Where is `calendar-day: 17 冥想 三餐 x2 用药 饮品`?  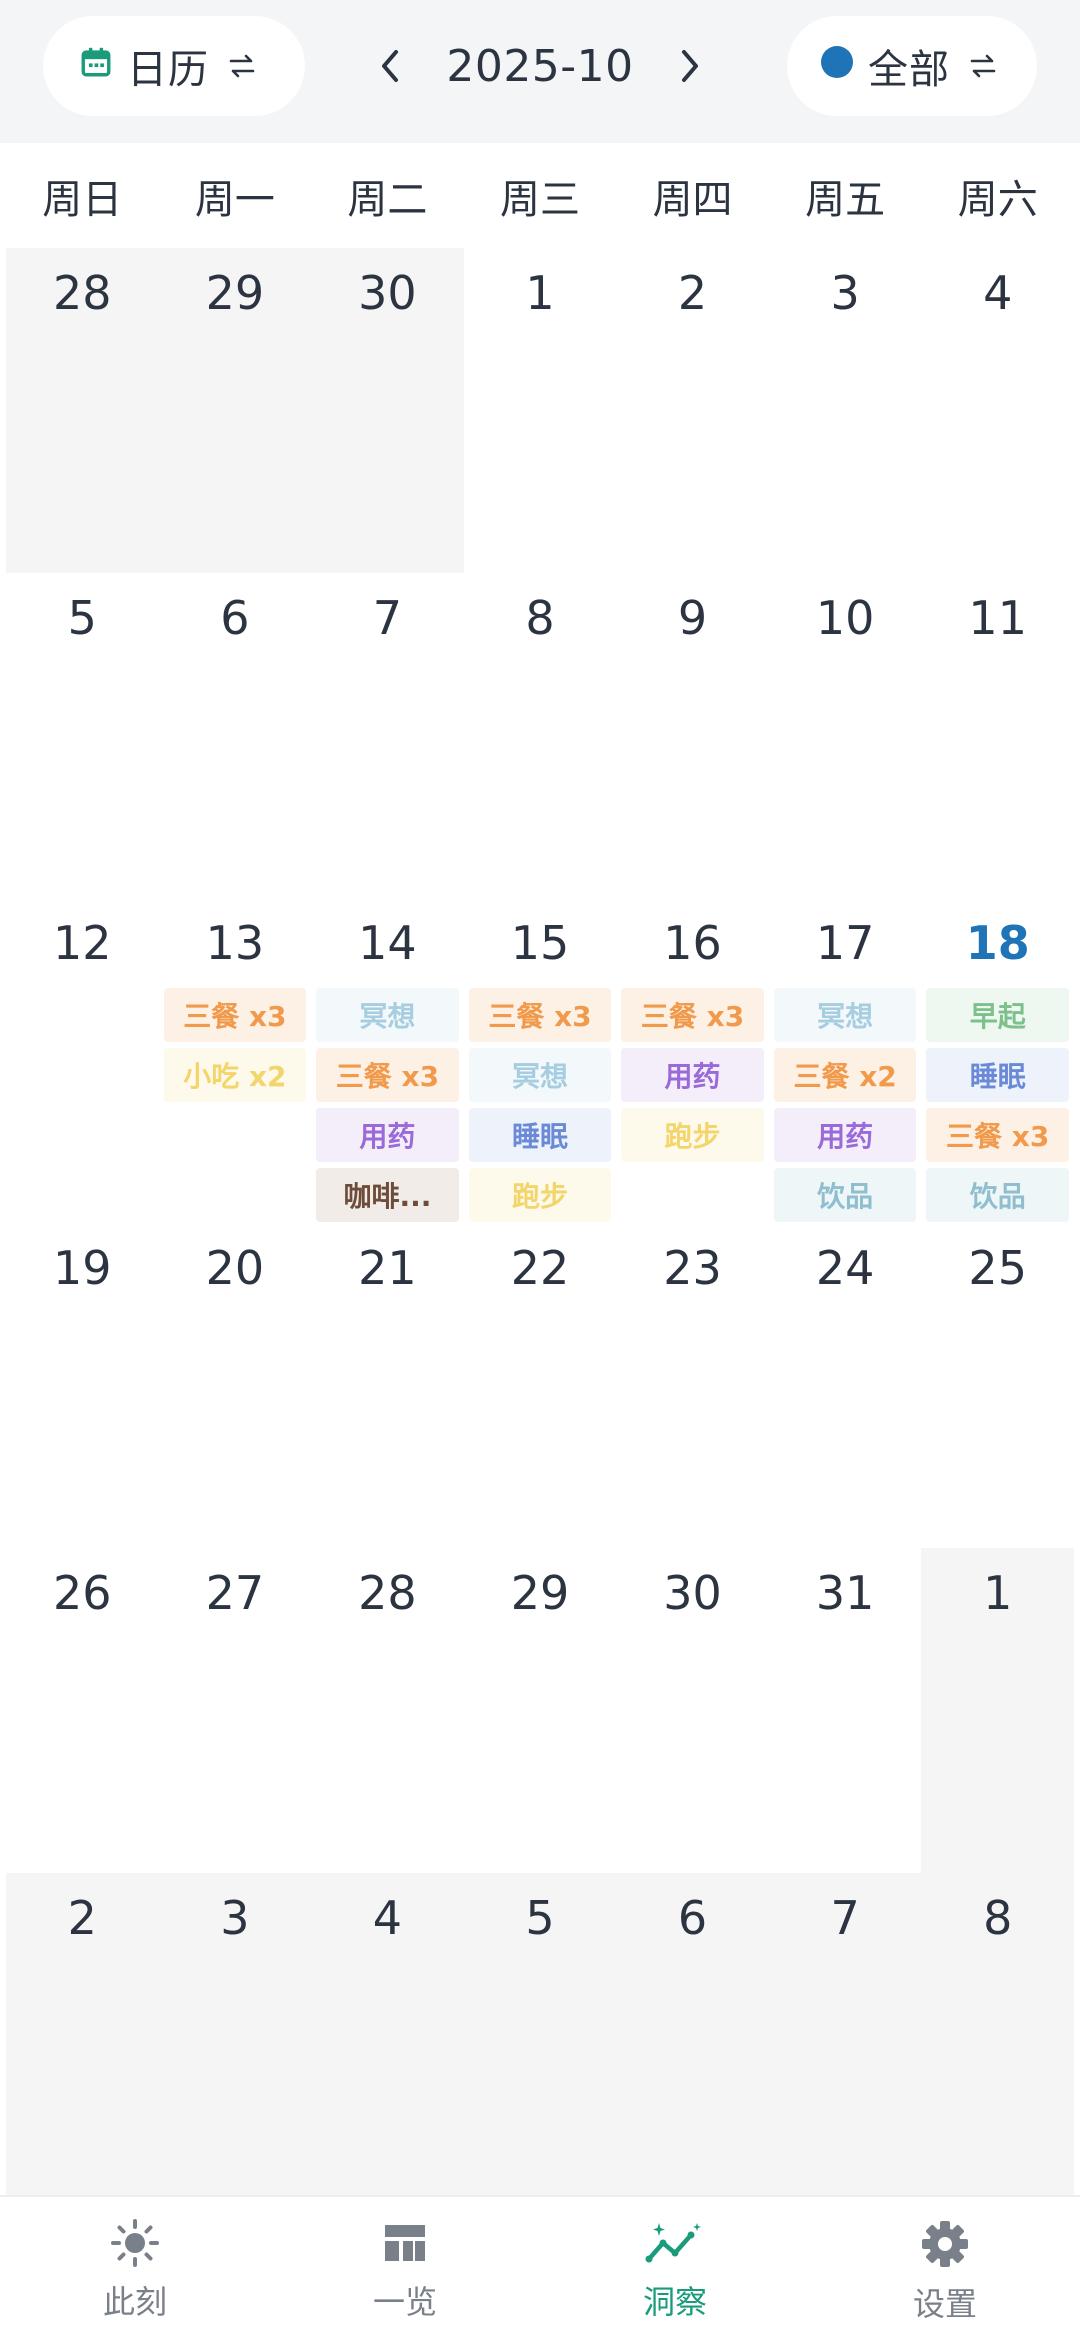
calendar-day: 17 冥想 三餐 x2 用药 饮品 is located at coordinates (845, 1060).